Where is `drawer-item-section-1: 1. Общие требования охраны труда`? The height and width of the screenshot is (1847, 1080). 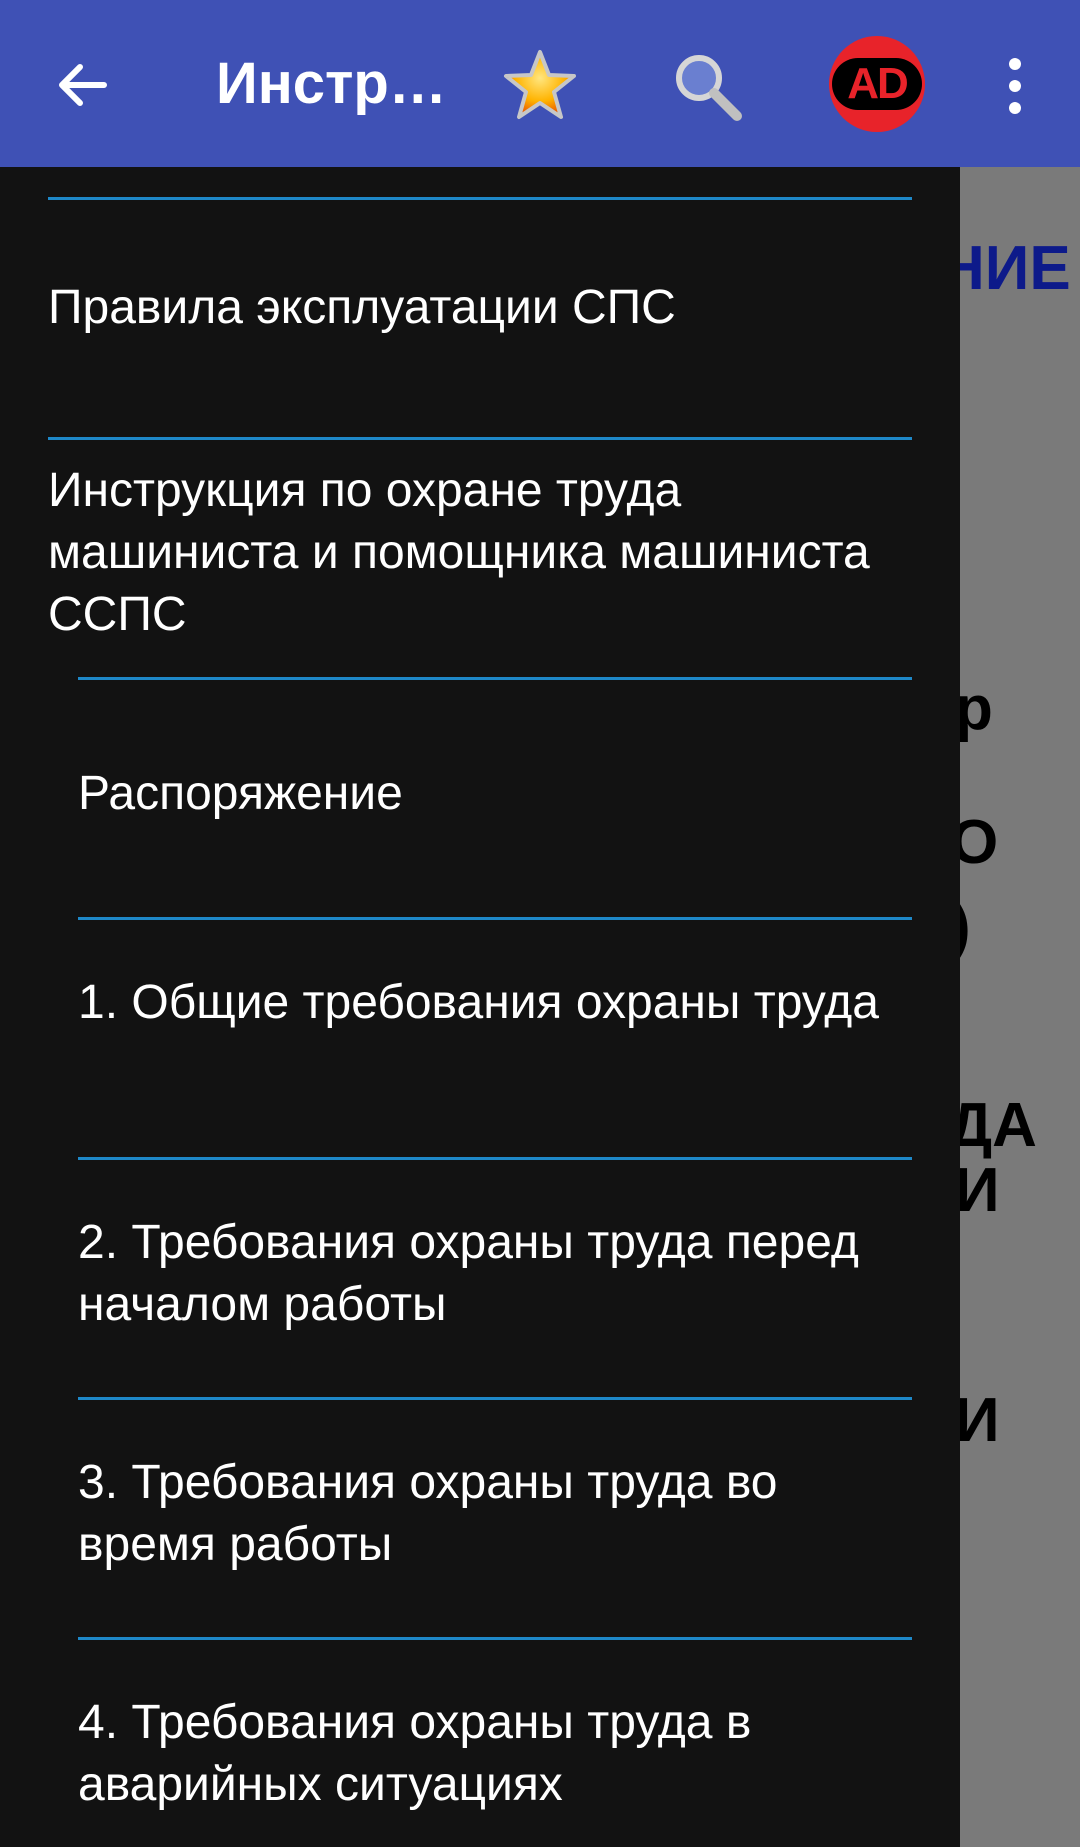
drawer-item-section-1: 1. Общие требования охраны труда is located at coordinates (495, 1003).